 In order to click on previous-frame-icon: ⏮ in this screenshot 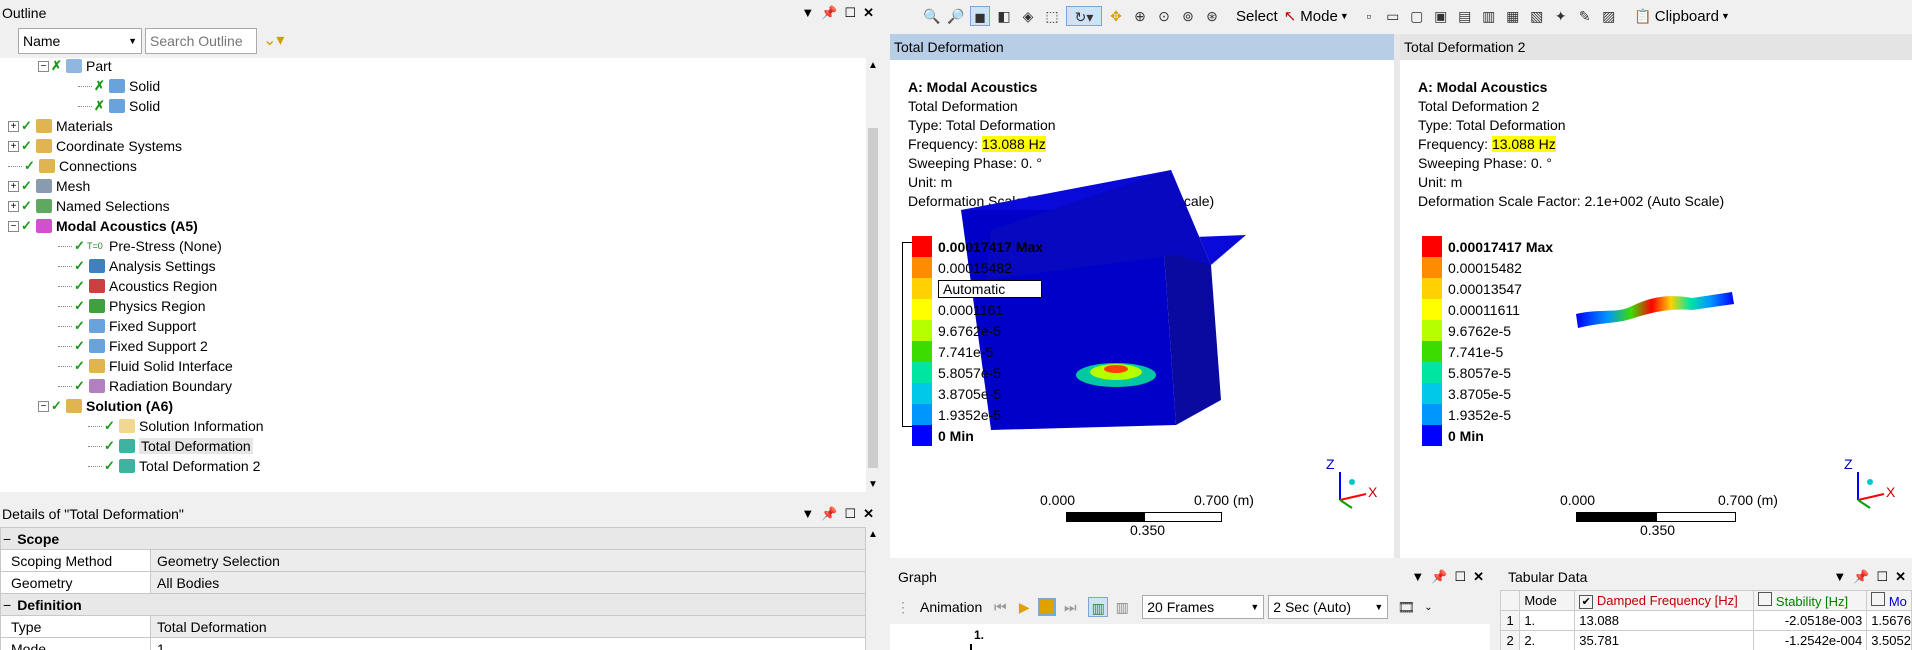, I will do `click(1000, 607)`.